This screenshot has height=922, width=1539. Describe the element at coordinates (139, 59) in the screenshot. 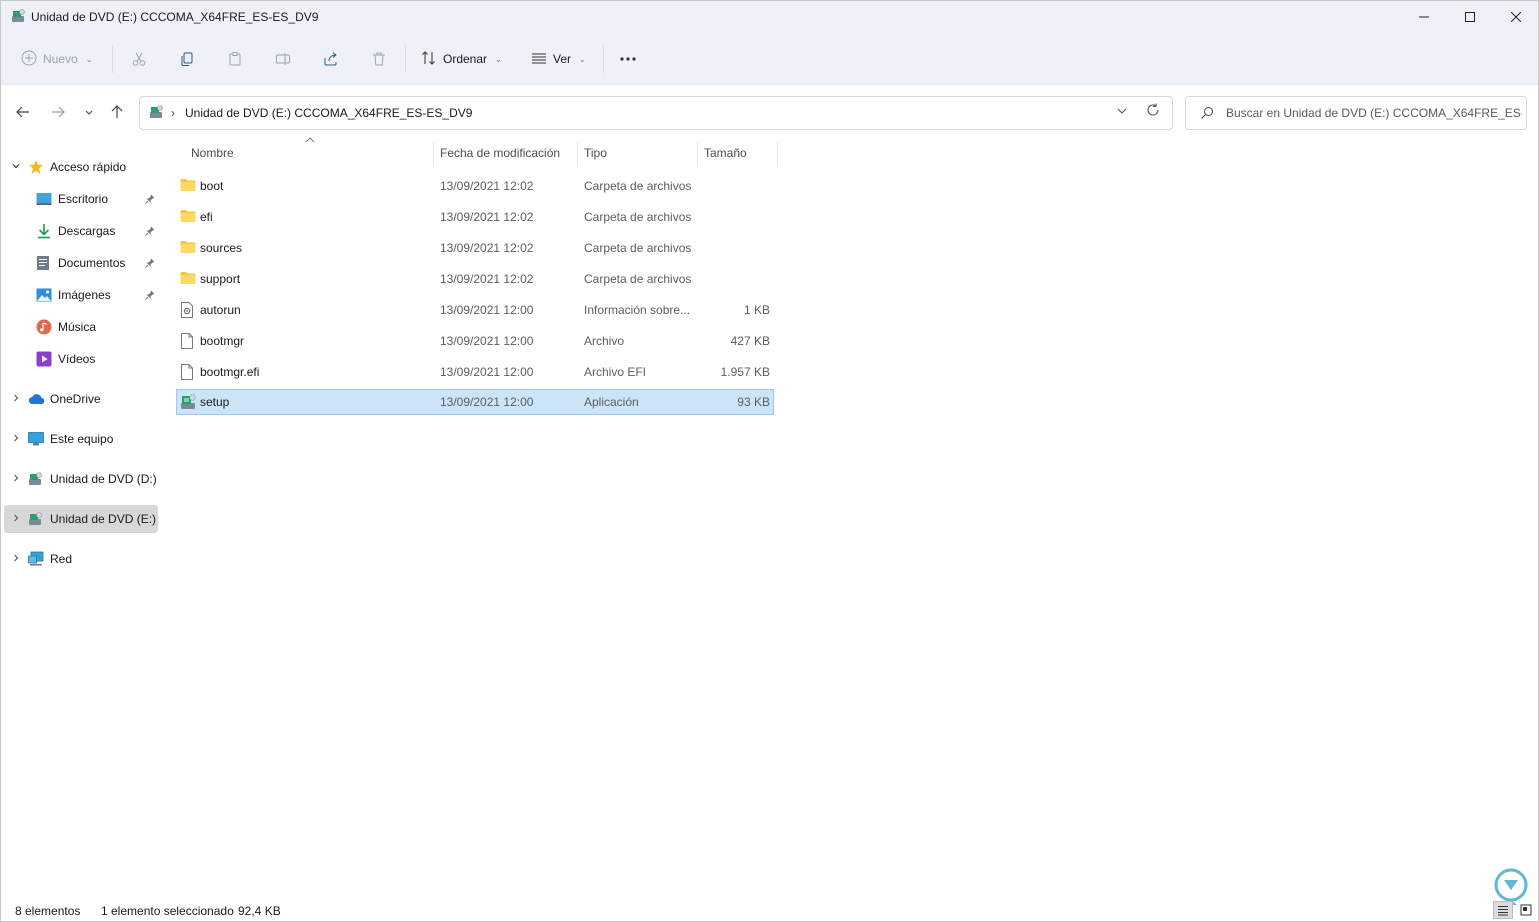

I see `cut-button` at that location.